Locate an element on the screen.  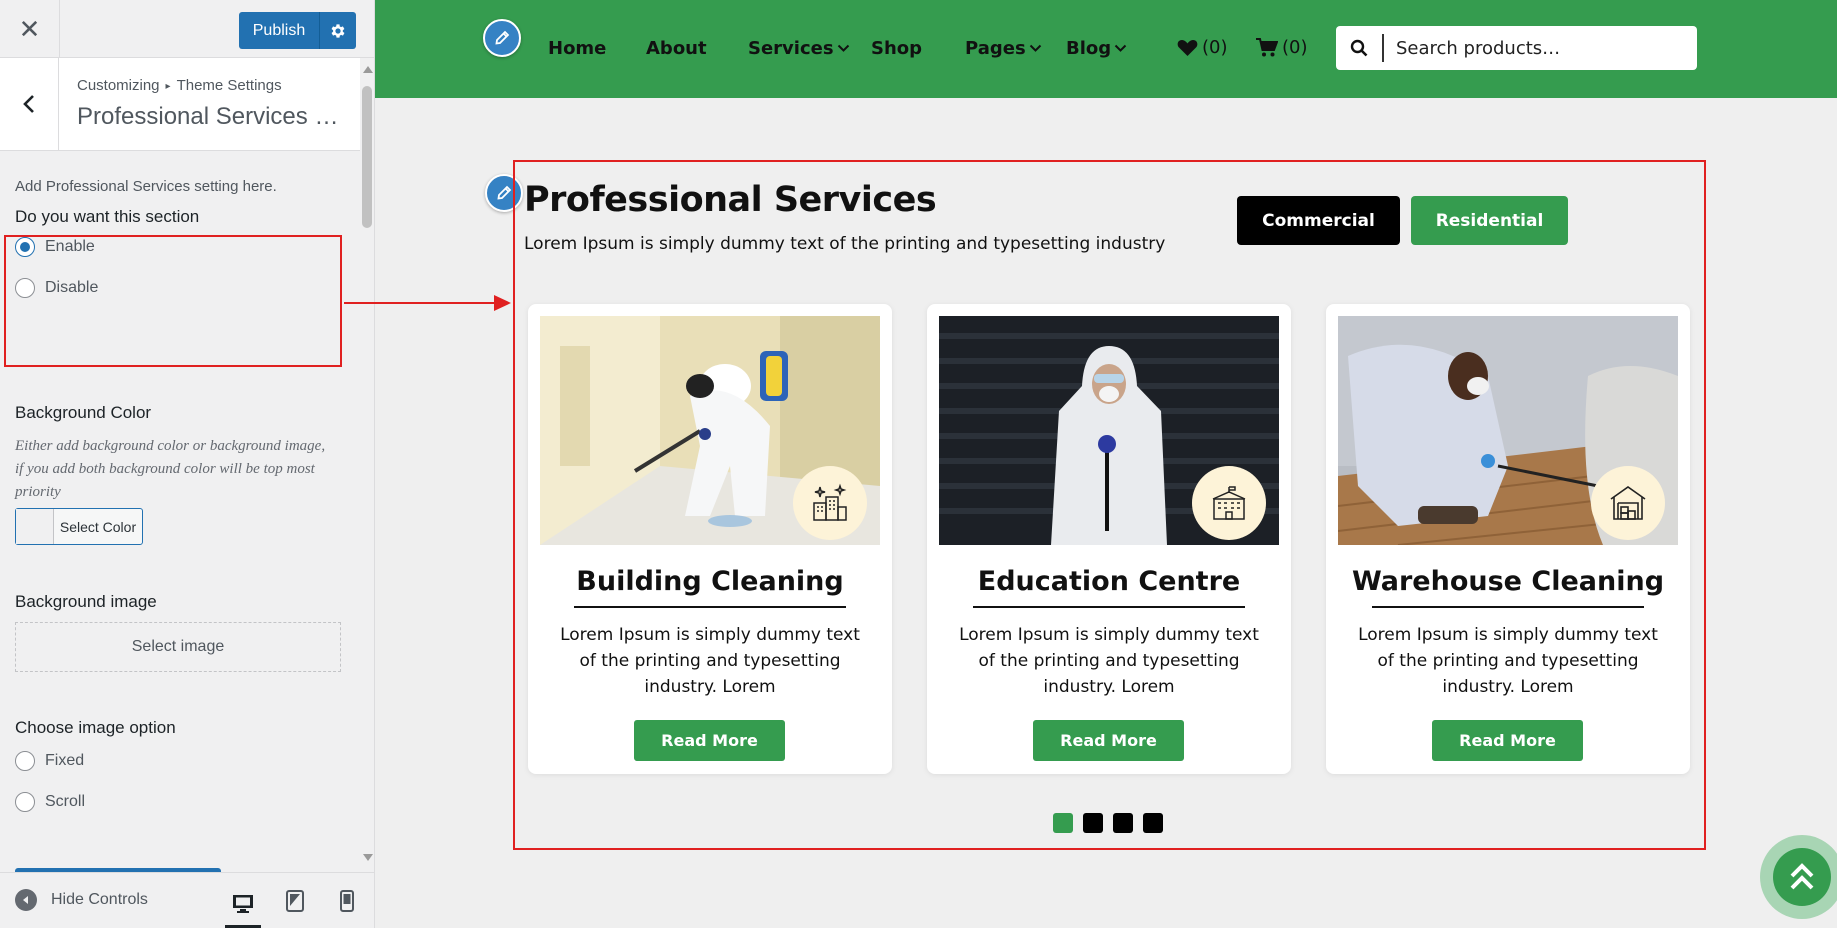
warehouse-icon is located at coordinates (1628, 503).